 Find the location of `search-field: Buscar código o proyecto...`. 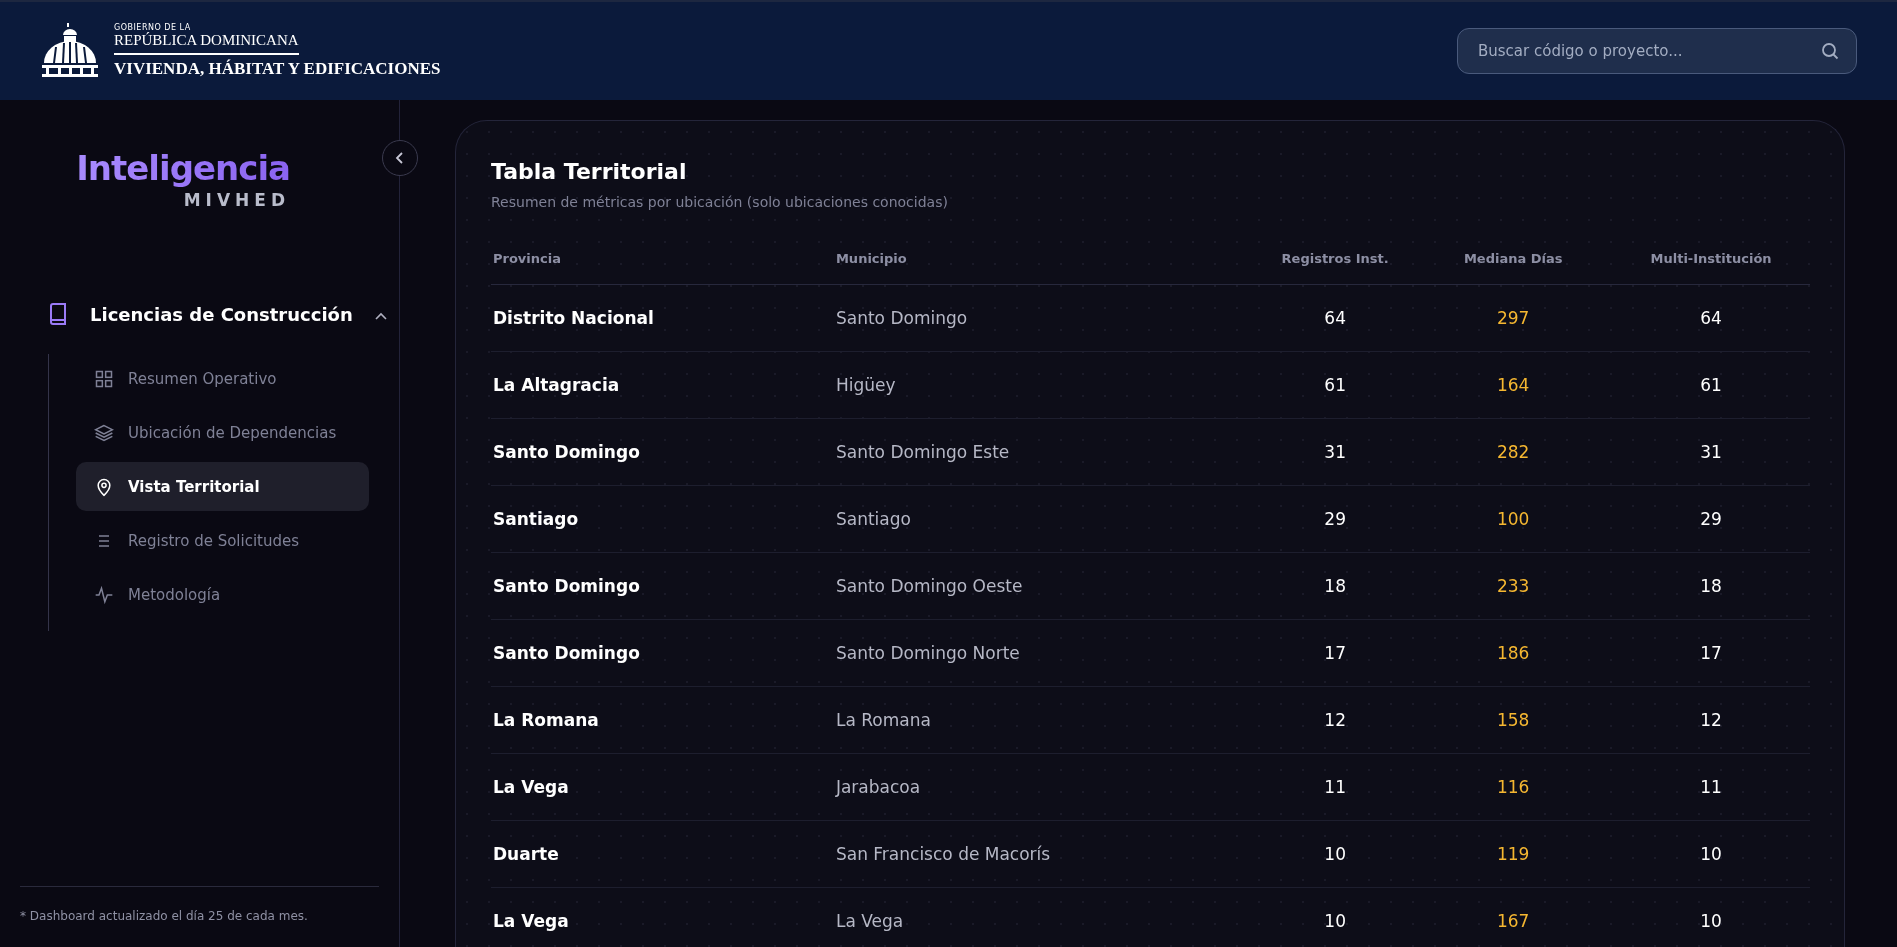

search-field: Buscar código o proyecto... is located at coordinates (1657, 51).